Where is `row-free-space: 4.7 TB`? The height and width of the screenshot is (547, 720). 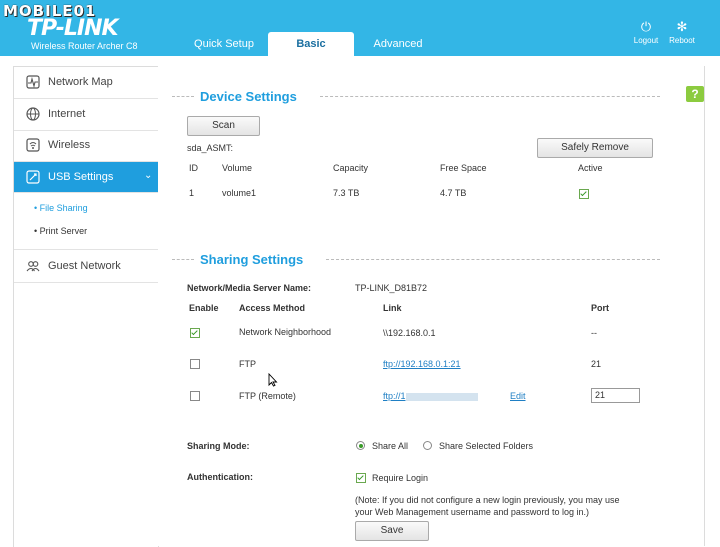
row-free-space: 4.7 TB is located at coordinates (453, 193).